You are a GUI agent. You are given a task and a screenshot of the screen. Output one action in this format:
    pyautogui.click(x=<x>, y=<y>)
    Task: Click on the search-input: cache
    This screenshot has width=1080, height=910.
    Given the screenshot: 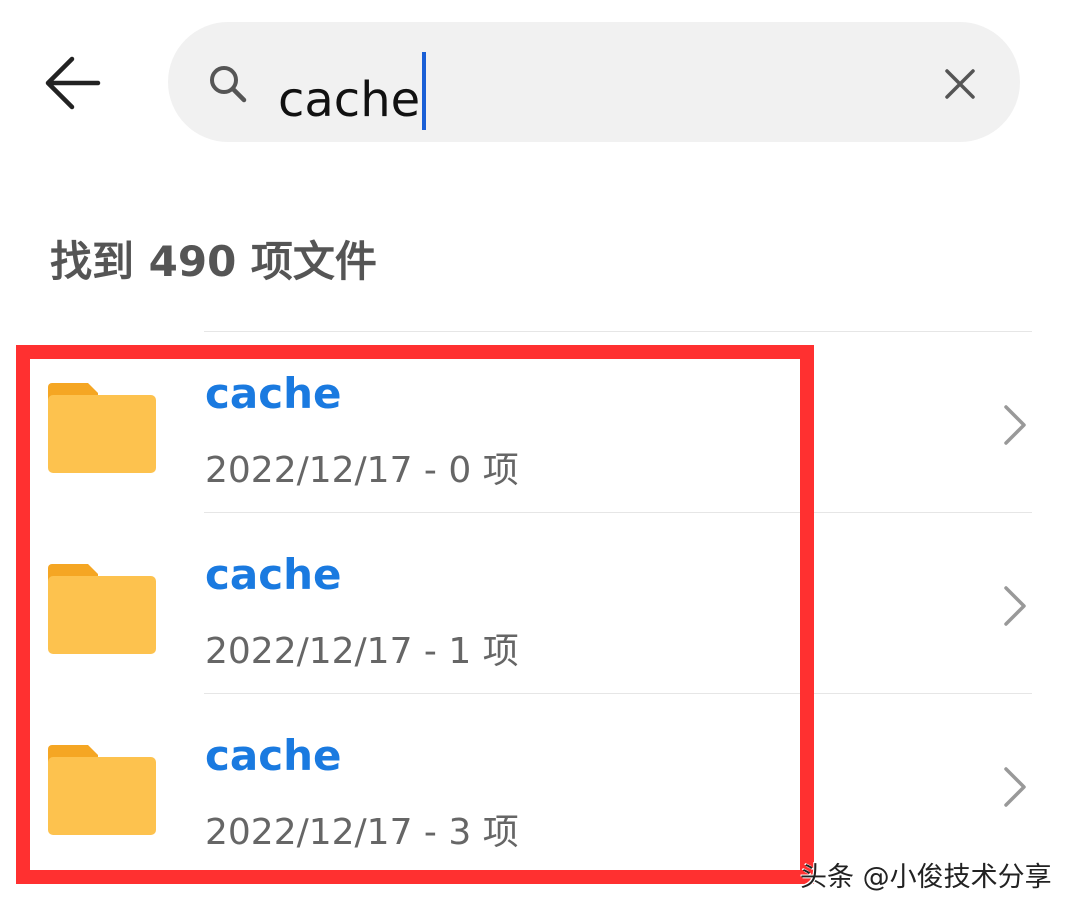 What is the action you would take?
    pyautogui.click(x=352, y=91)
    